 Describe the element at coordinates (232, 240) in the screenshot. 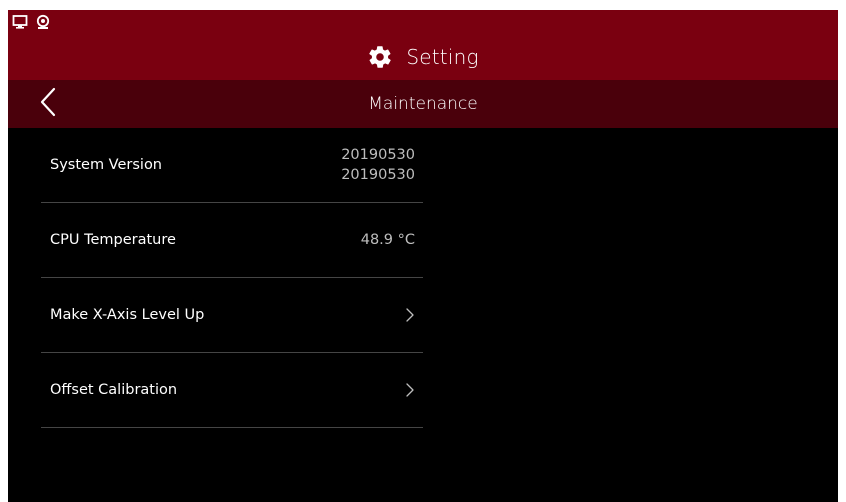

I see `cpu-temperature-row: CPU Temperature 48.9 °C` at that location.